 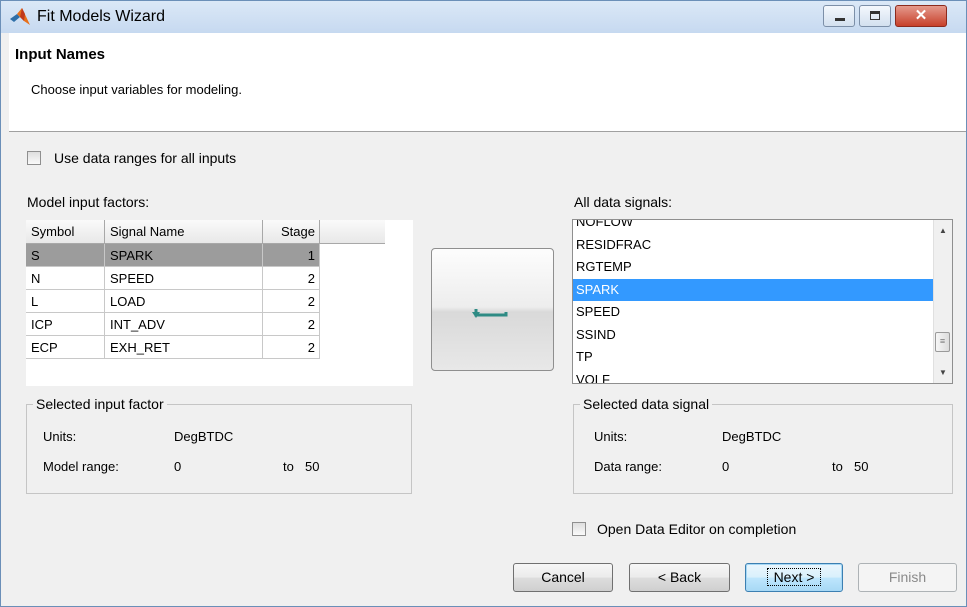 I want to click on scroll-down-arrow-icon: ▼, so click(x=943, y=372).